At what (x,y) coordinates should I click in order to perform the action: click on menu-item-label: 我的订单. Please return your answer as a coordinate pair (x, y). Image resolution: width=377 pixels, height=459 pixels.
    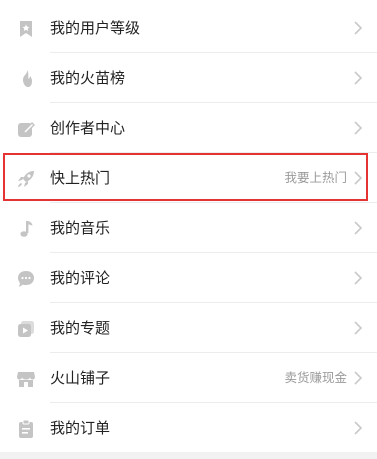
    Looking at the image, I should click on (80, 428).